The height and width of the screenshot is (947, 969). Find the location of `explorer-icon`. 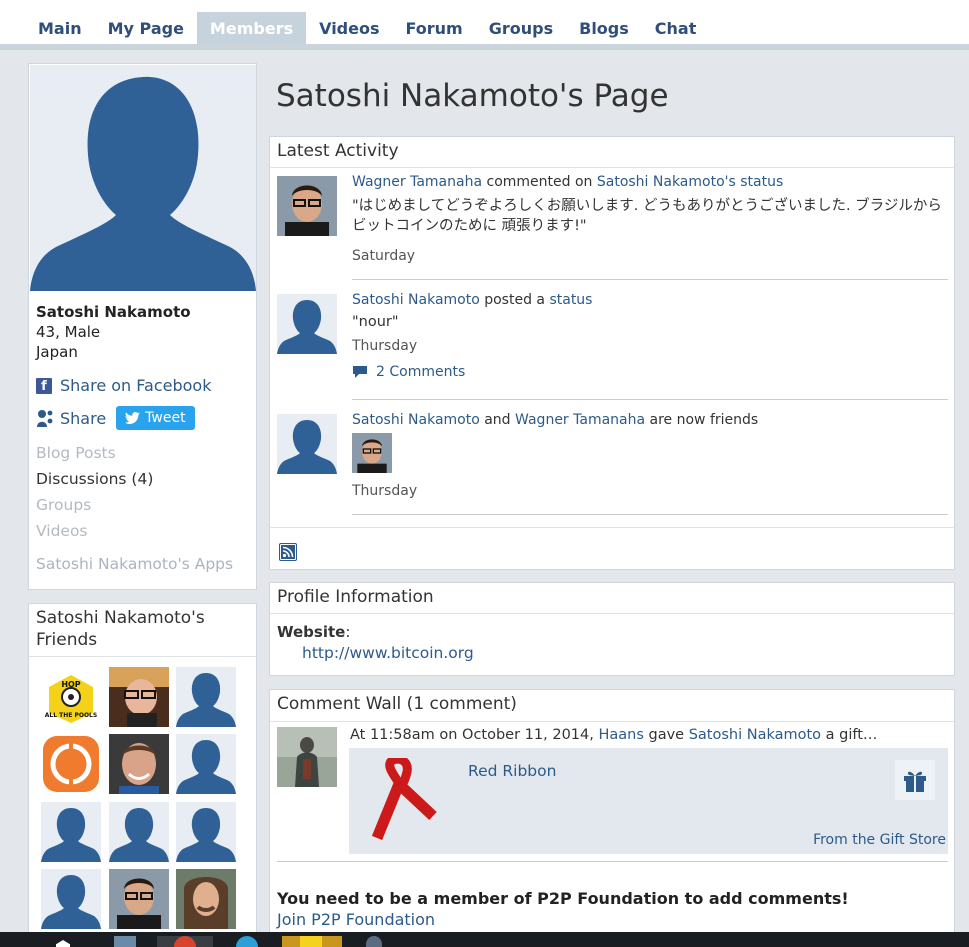

explorer-icon is located at coordinates (125, 941).